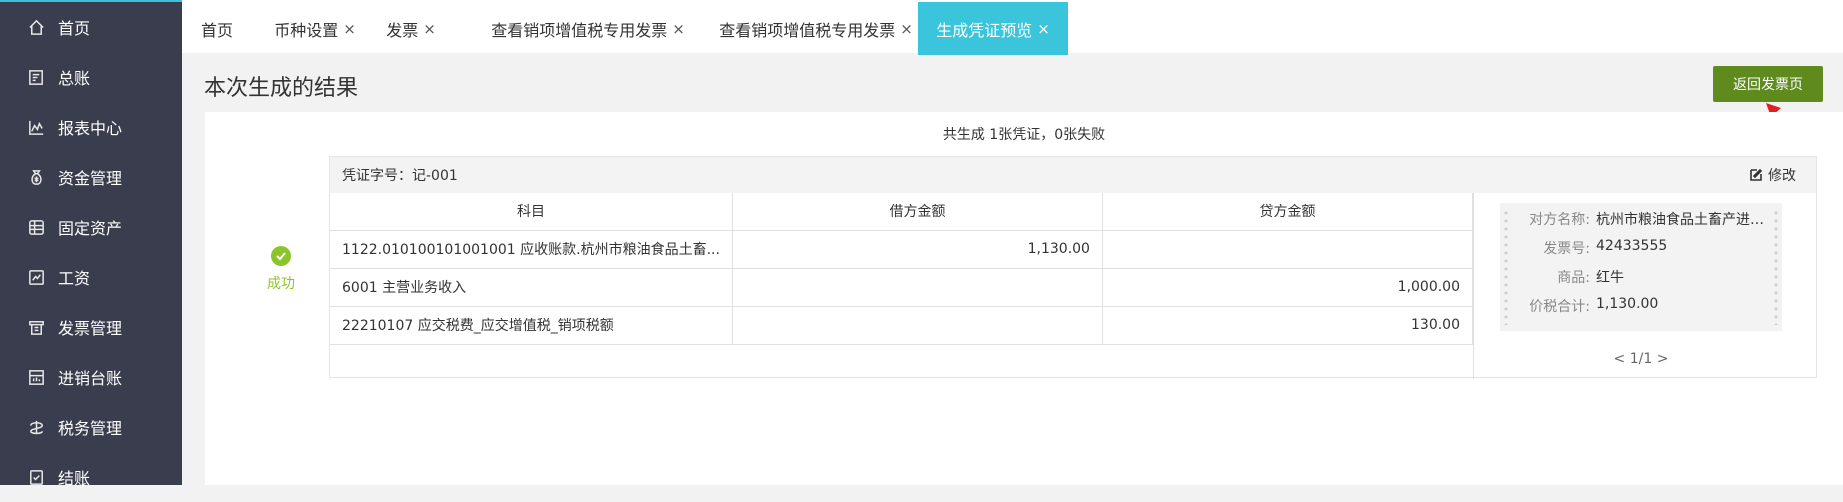  I want to click on sidebar-item-home: 首页, so click(91, 27).